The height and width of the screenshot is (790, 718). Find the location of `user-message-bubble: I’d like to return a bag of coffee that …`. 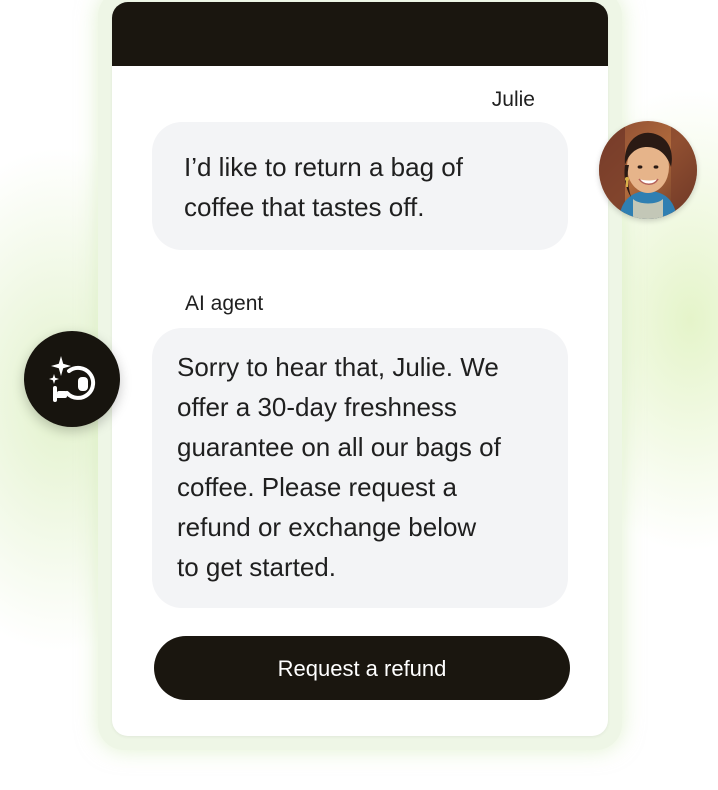

user-message-bubble: I’d like to return a bag of coffee that … is located at coordinates (360, 186).